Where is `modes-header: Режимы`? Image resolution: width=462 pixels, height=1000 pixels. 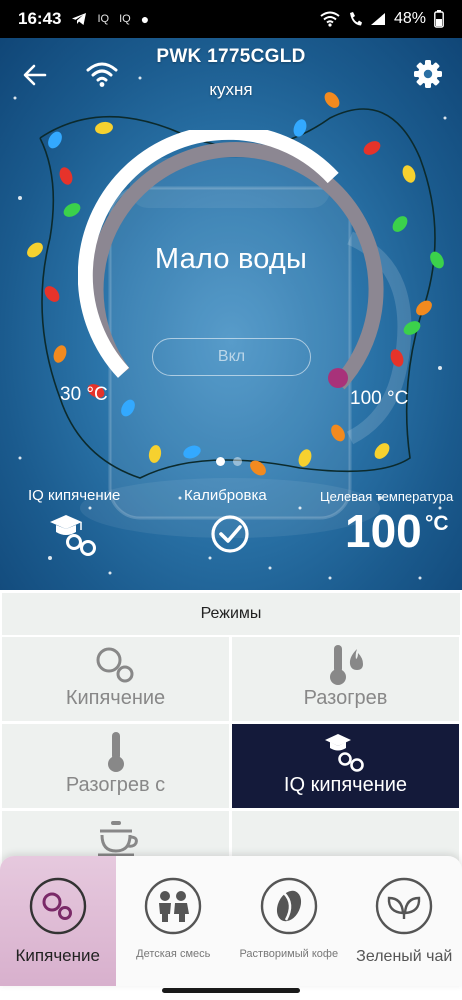 modes-header: Режимы is located at coordinates (231, 614).